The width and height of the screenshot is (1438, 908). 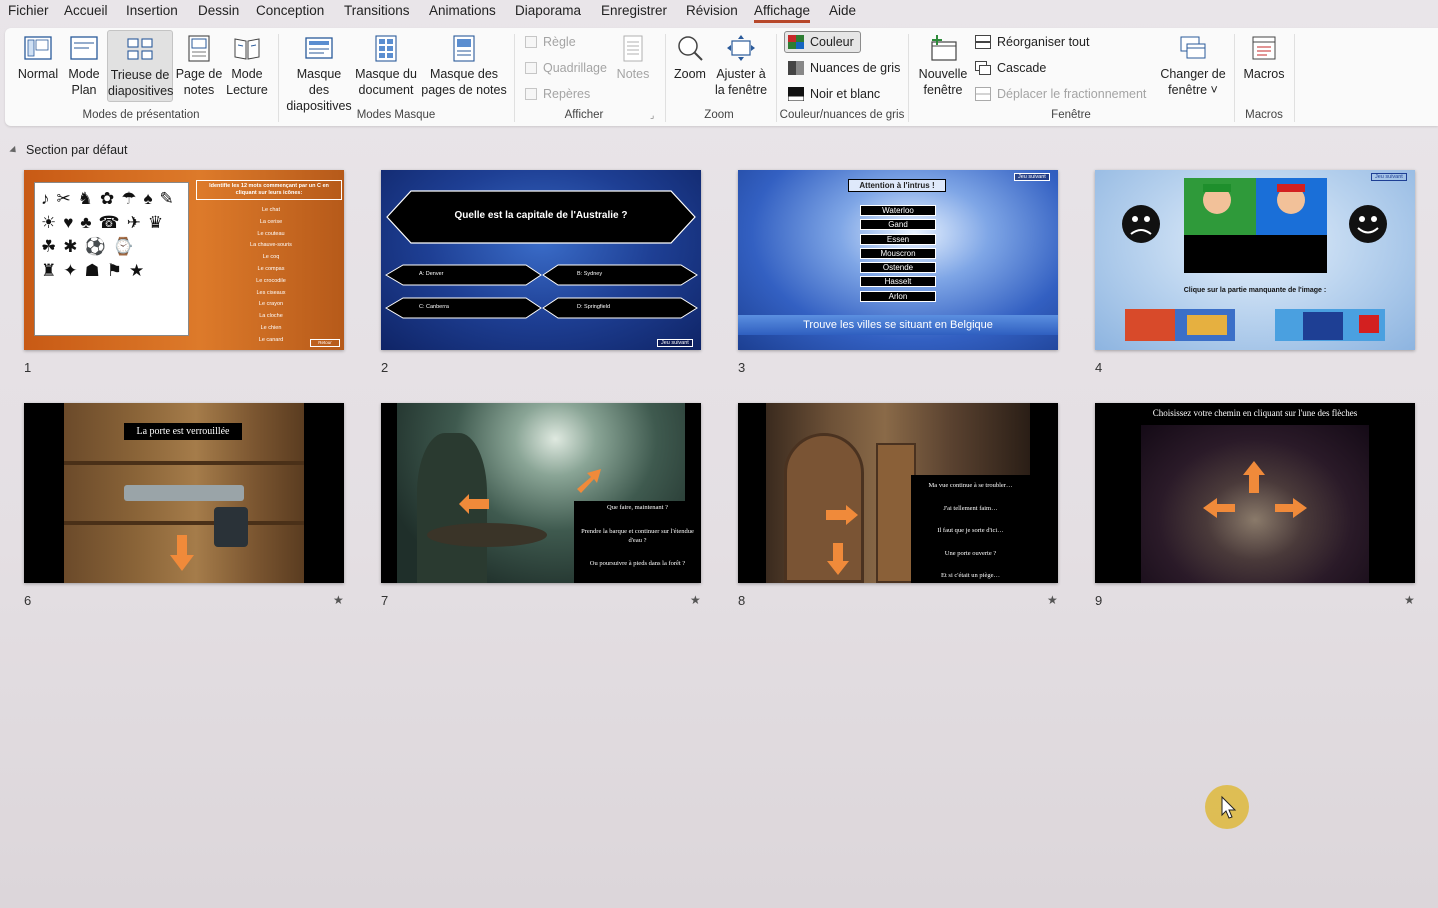 What do you see at coordinates (218, 10) in the screenshot?
I see `menu-dessin: Dessin` at bounding box center [218, 10].